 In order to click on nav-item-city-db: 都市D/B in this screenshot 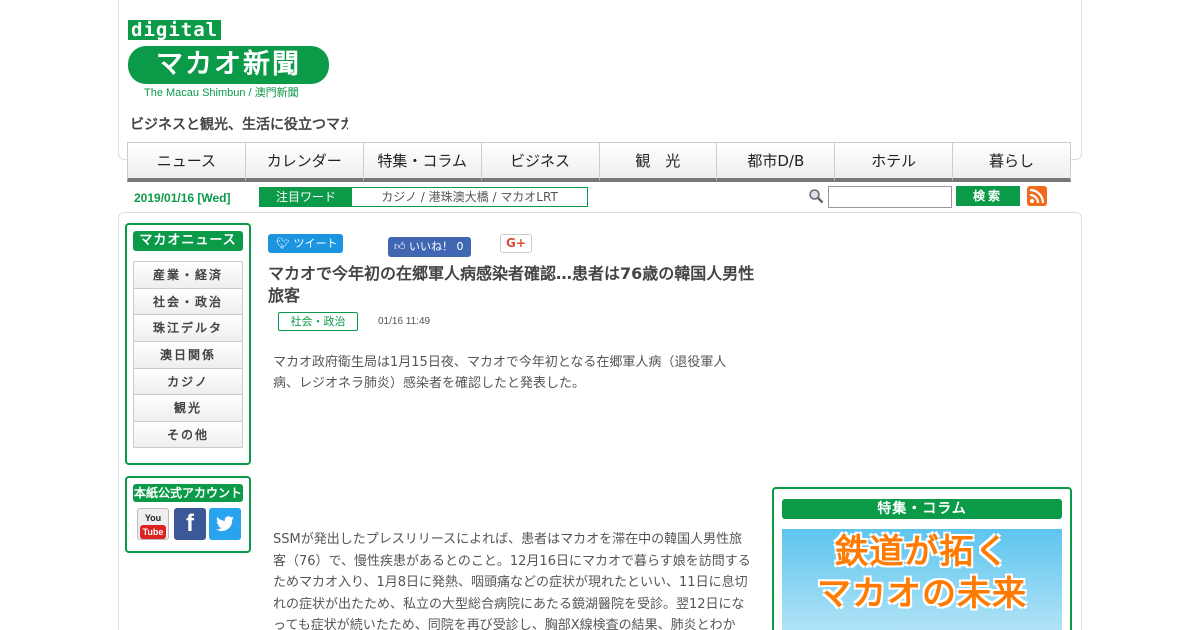, I will do `click(775, 162)`.